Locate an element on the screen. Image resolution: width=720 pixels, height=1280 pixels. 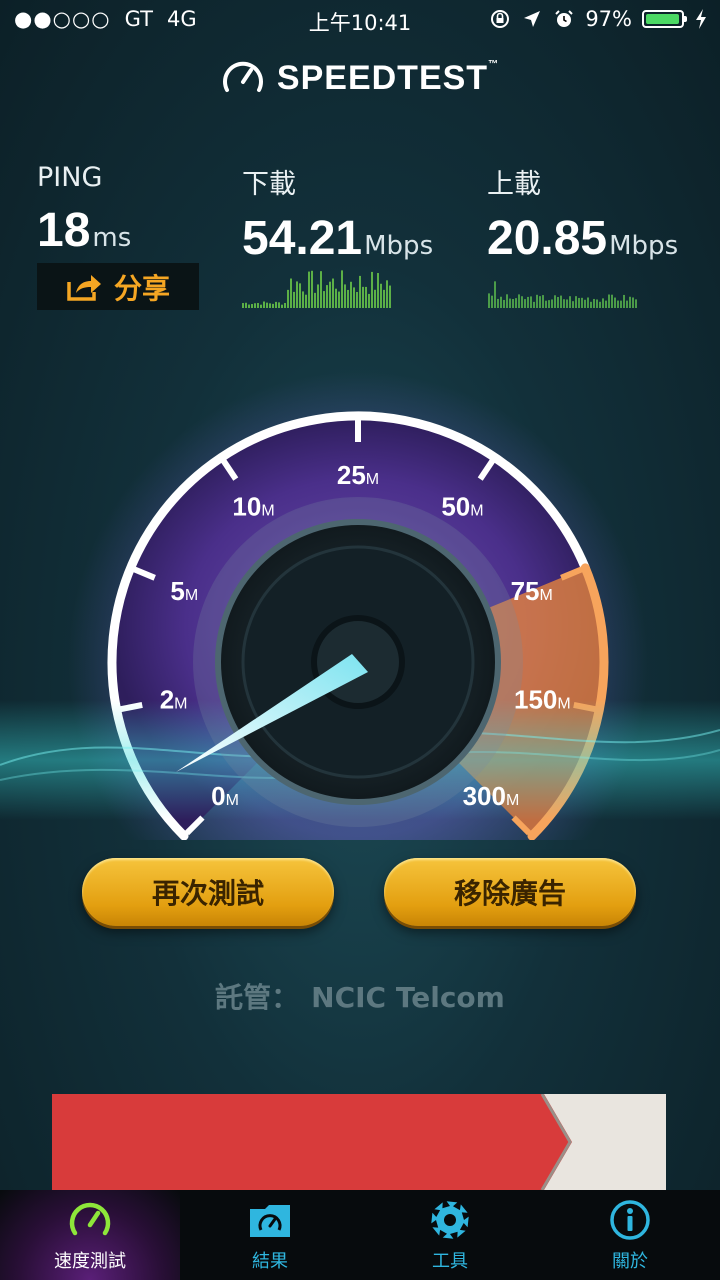
alarm-clock-icon is located at coordinates (564, 18).